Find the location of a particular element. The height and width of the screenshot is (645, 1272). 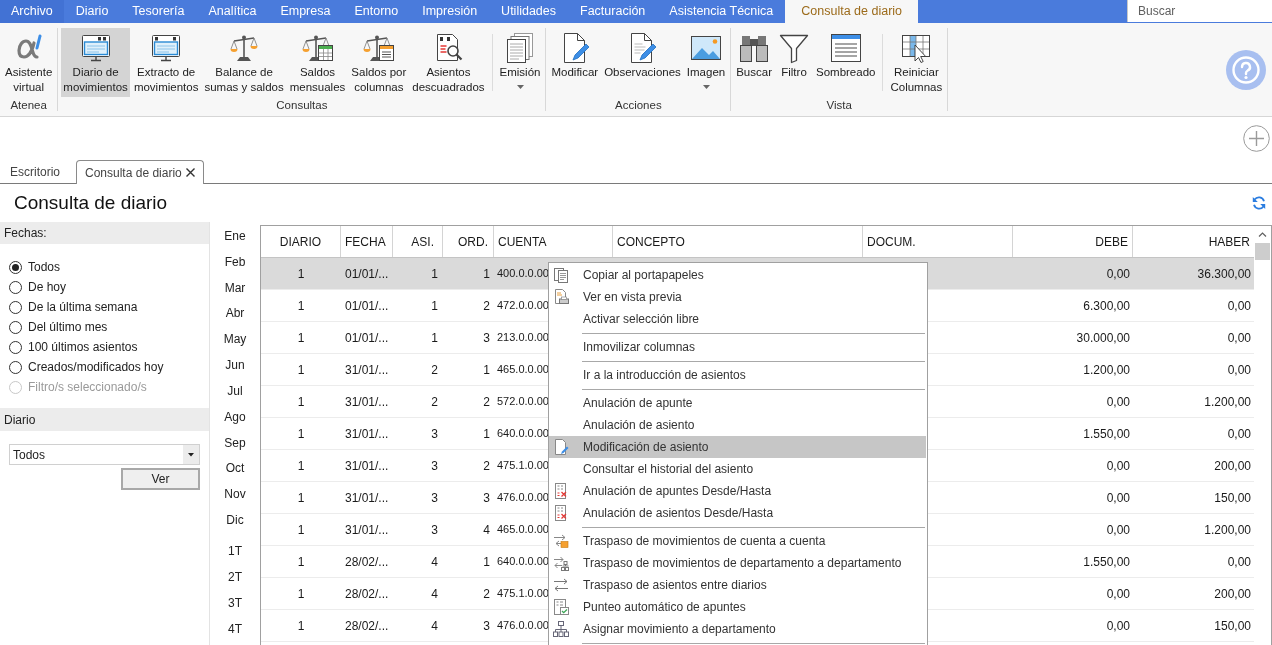

group-label: Consultas is located at coordinates (302, 105).